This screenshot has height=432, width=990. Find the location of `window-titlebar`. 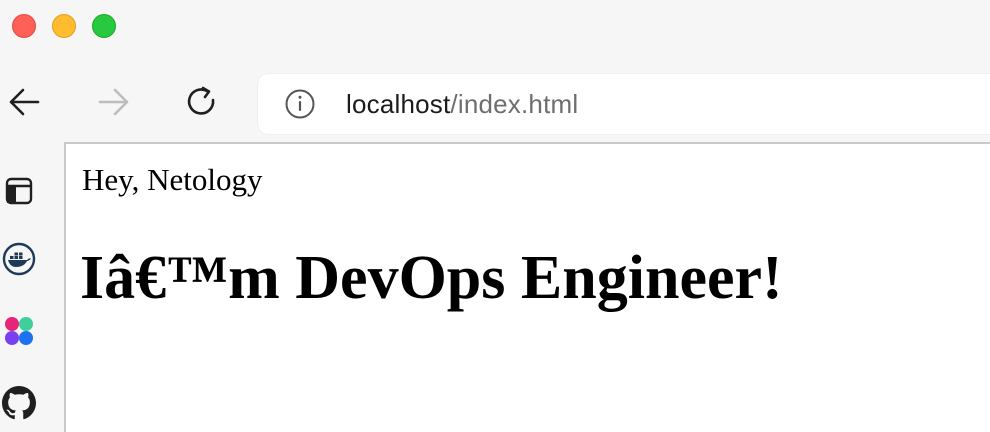

window-titlebar is located at coordinates (495, 30).